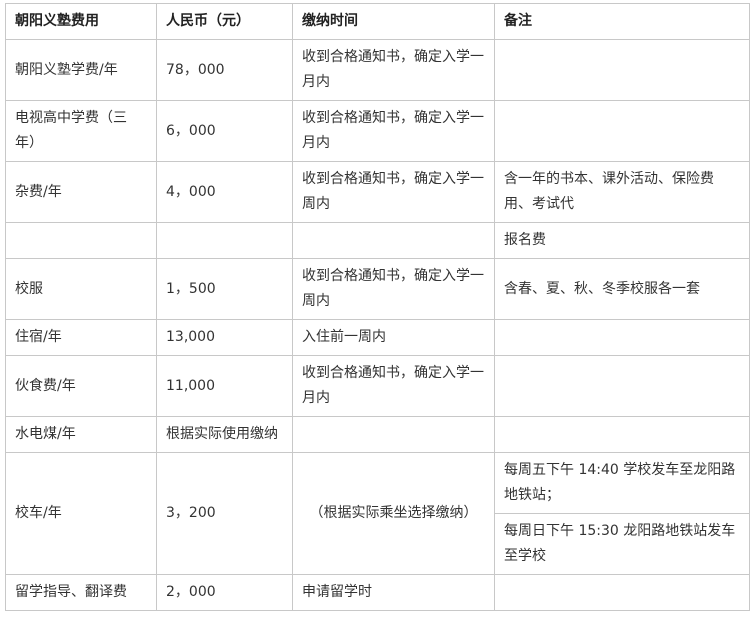  I want to click on cell-item: 电视高中学费（三年）, so click(81, 131).